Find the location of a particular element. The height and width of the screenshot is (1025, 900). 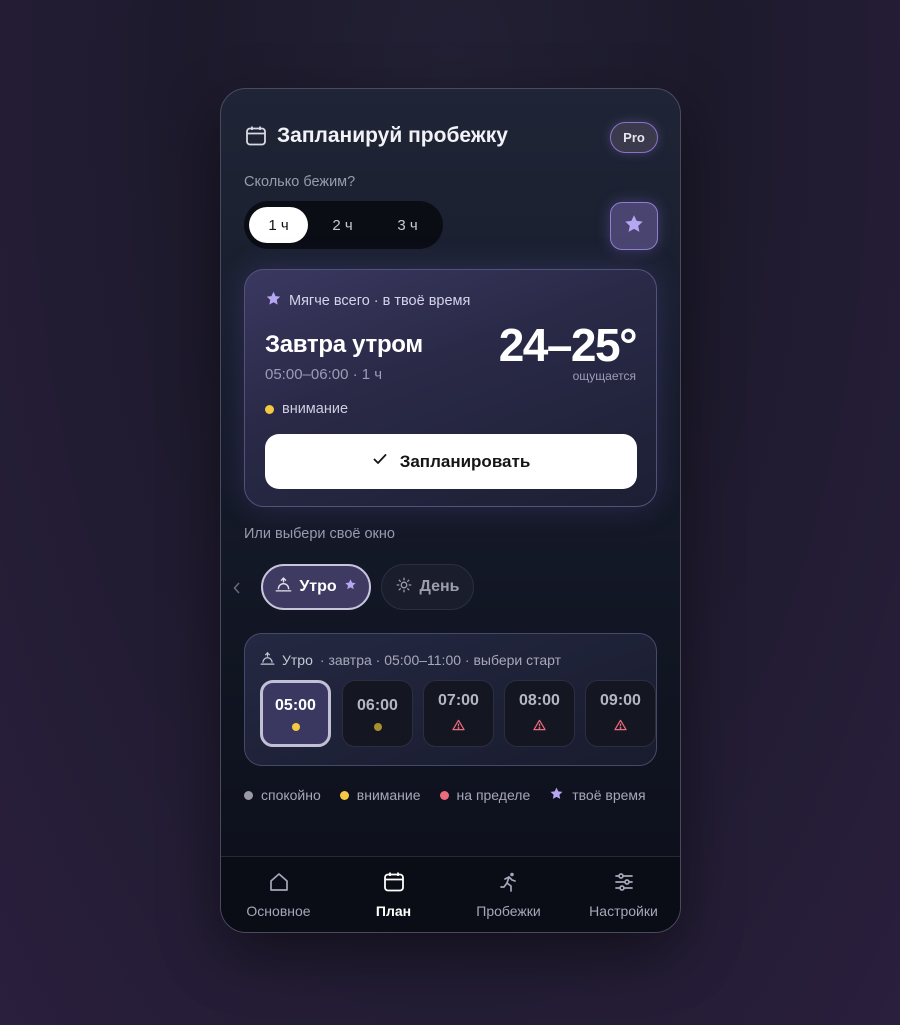

schedule-button-label: Запланировать is located at coordinates (465, 461).